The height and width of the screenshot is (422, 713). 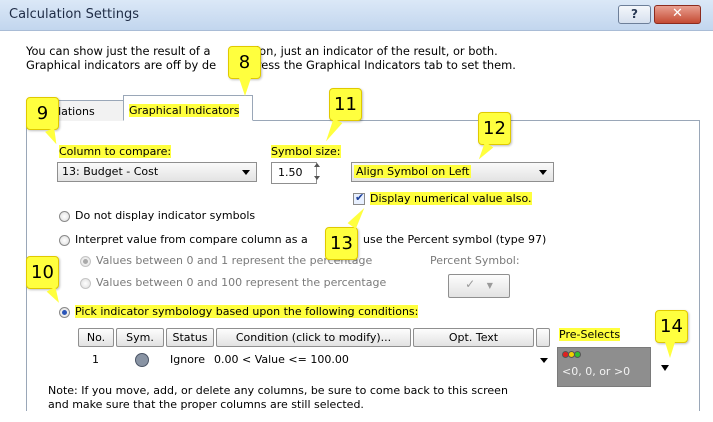 What do you see at coordinates (118, 51) in the screenshot?
I see `intro-line1-a: You can show just the result of a` at bounding box center [118, 51].